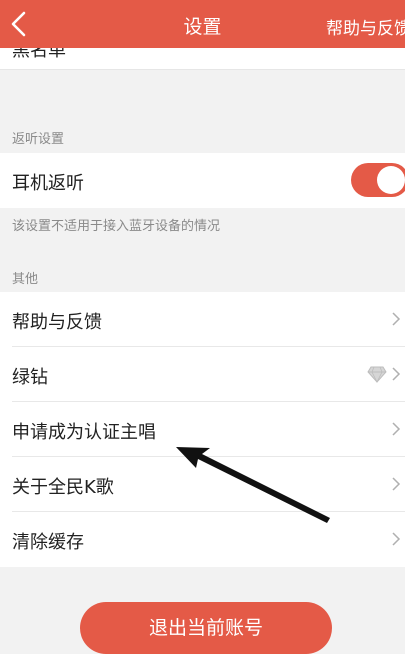 The image size is (405, 654). What do you see at coordinates (63, 487) in the screenshot?
I see `settings-row-label: 关于全民K歌` at bounding box center [63, 487].